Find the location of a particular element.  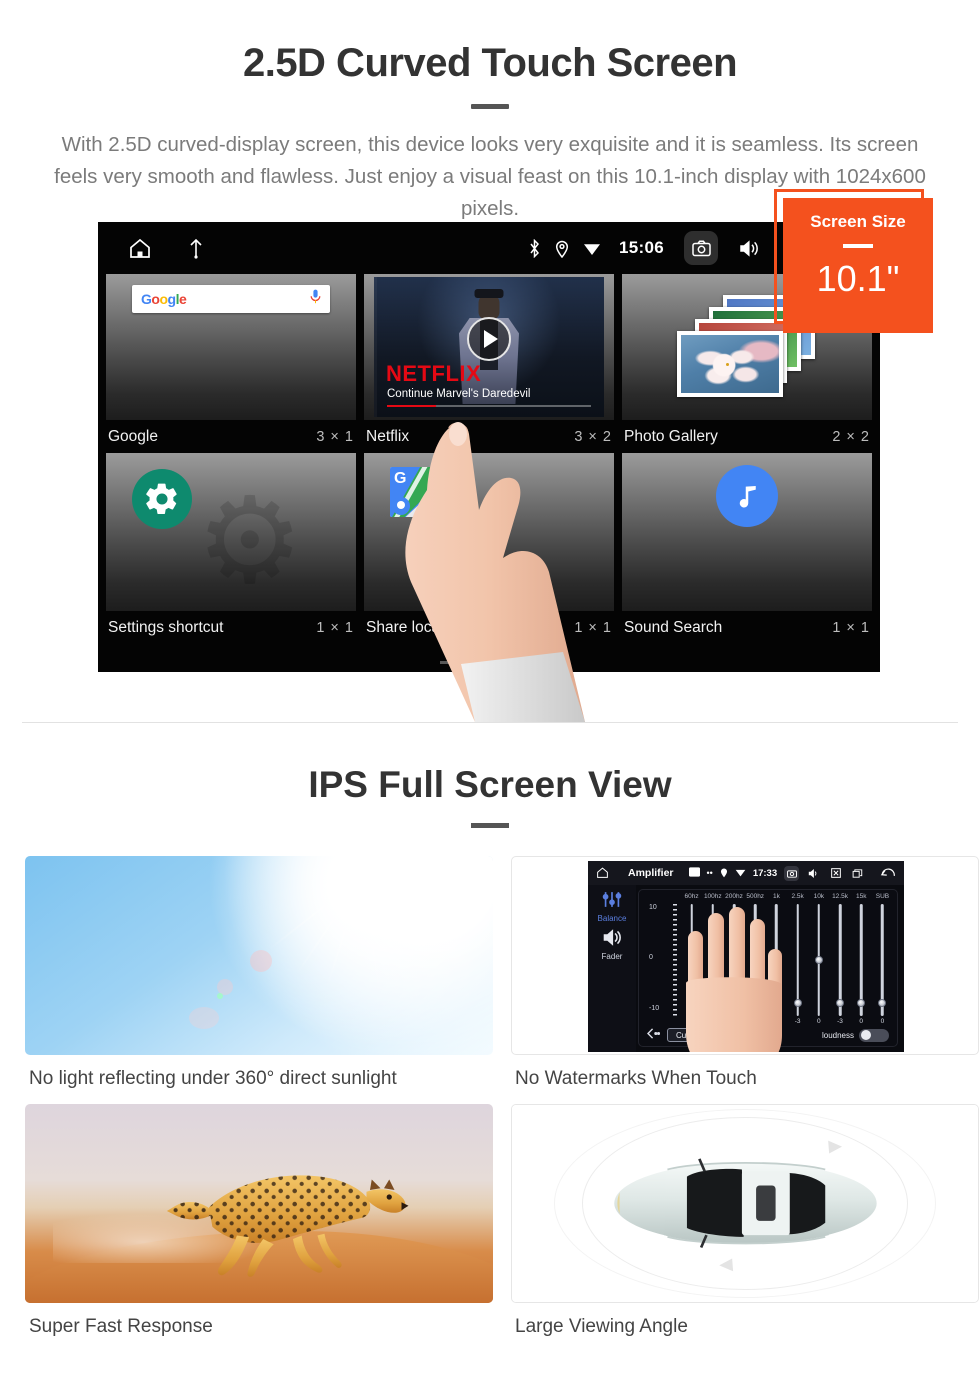

car-top-view-illustration is located at coordinates (745, 1203).